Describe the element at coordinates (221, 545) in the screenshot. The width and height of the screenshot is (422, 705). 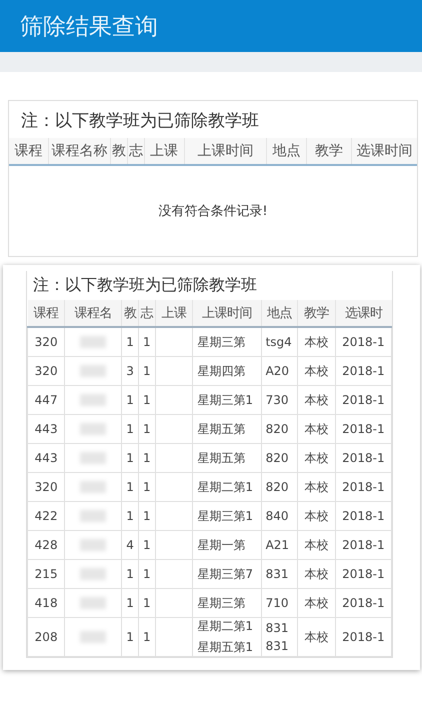
I see `table-cell: 星期一第` at that location.